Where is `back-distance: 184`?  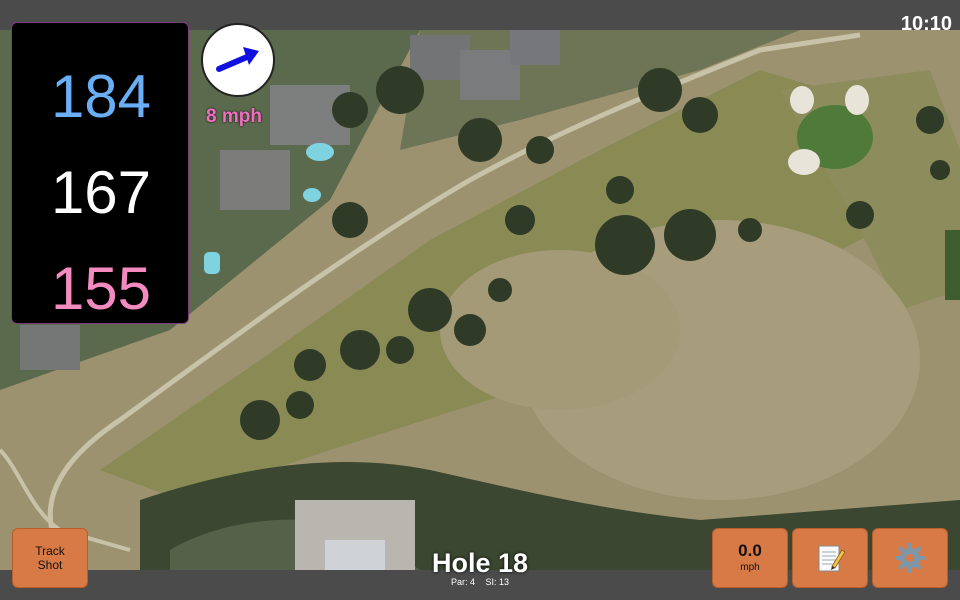
back-distance: 184 is located at coordinates (101, 96).